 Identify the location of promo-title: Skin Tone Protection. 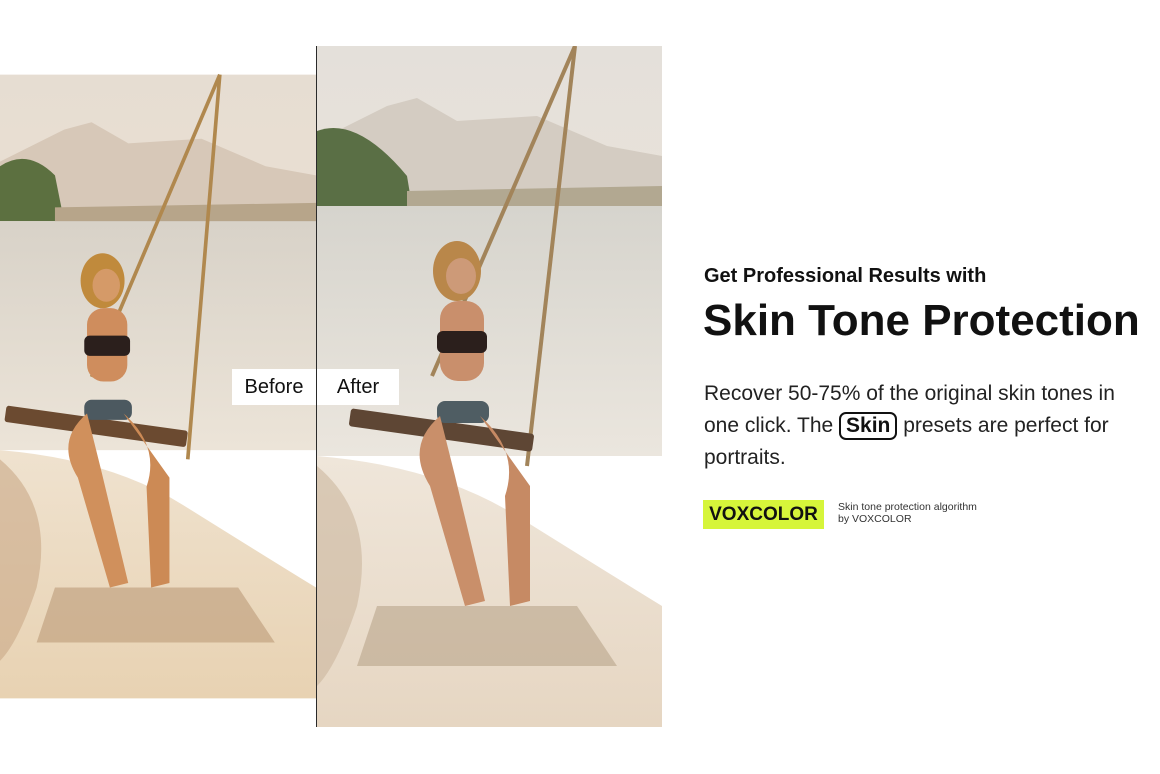
(921, 320).